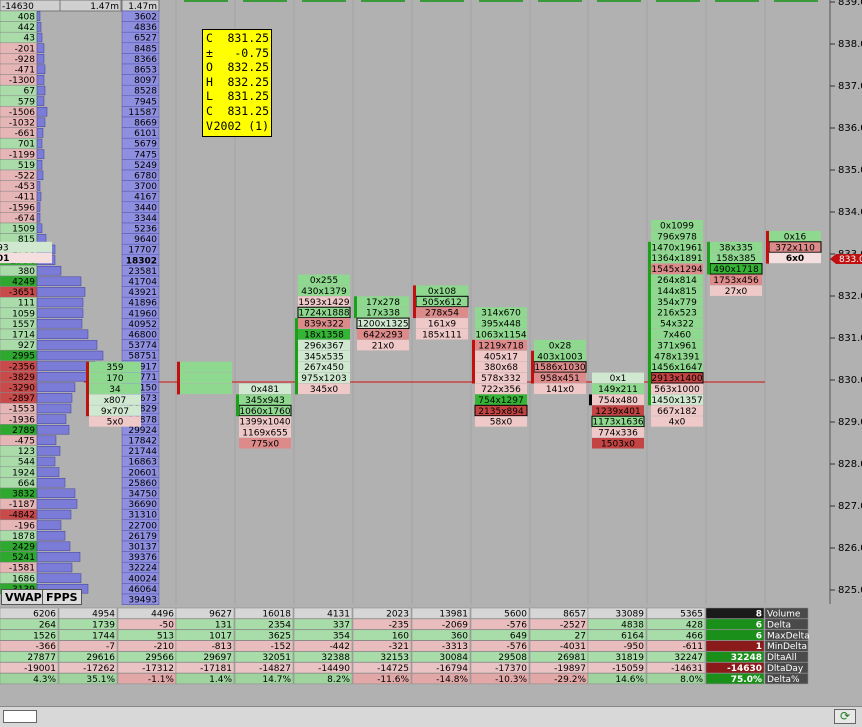 Image resolution: width=862 pixels, height=727 pixels. Describe the element at coordinates (206, 378) in the screenshot. I see `footprint-cell` at that location.